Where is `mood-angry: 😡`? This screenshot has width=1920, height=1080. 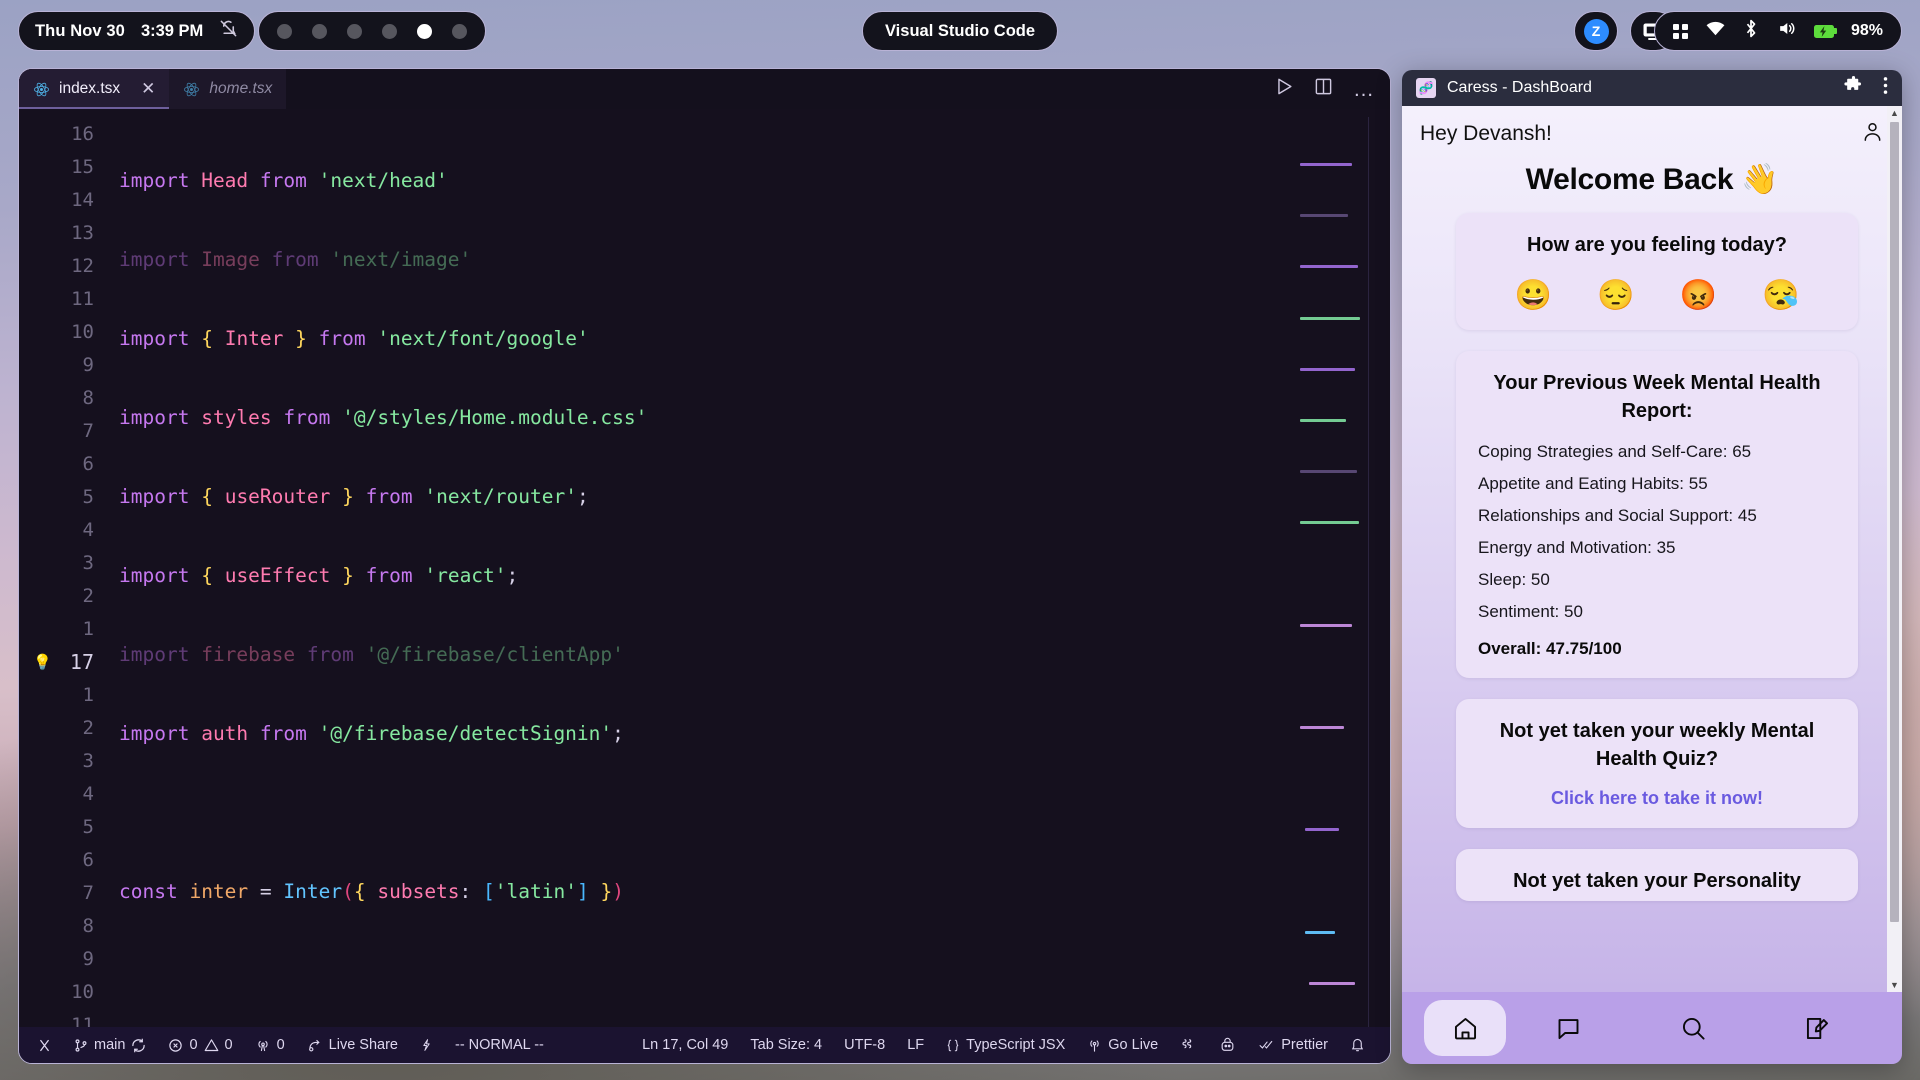 mood-angry: 😡 is located at coordinates (1698, 296).